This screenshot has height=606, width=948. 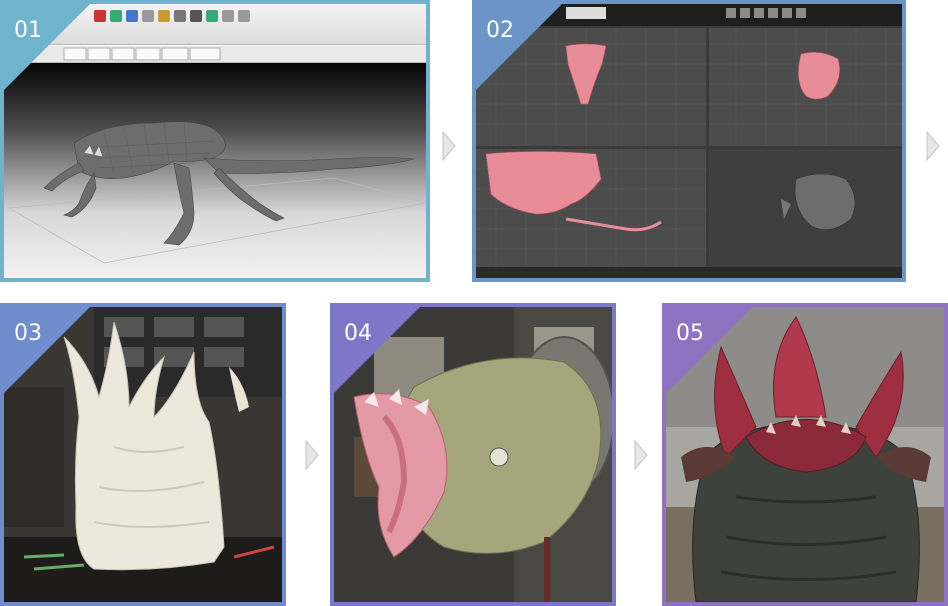 I want to click on step-03-number: 03, so click(x=28, y=333).